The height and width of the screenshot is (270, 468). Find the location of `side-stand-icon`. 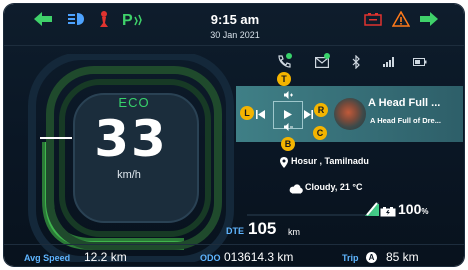

side-stand-icon is located at coordinates (104, 19).